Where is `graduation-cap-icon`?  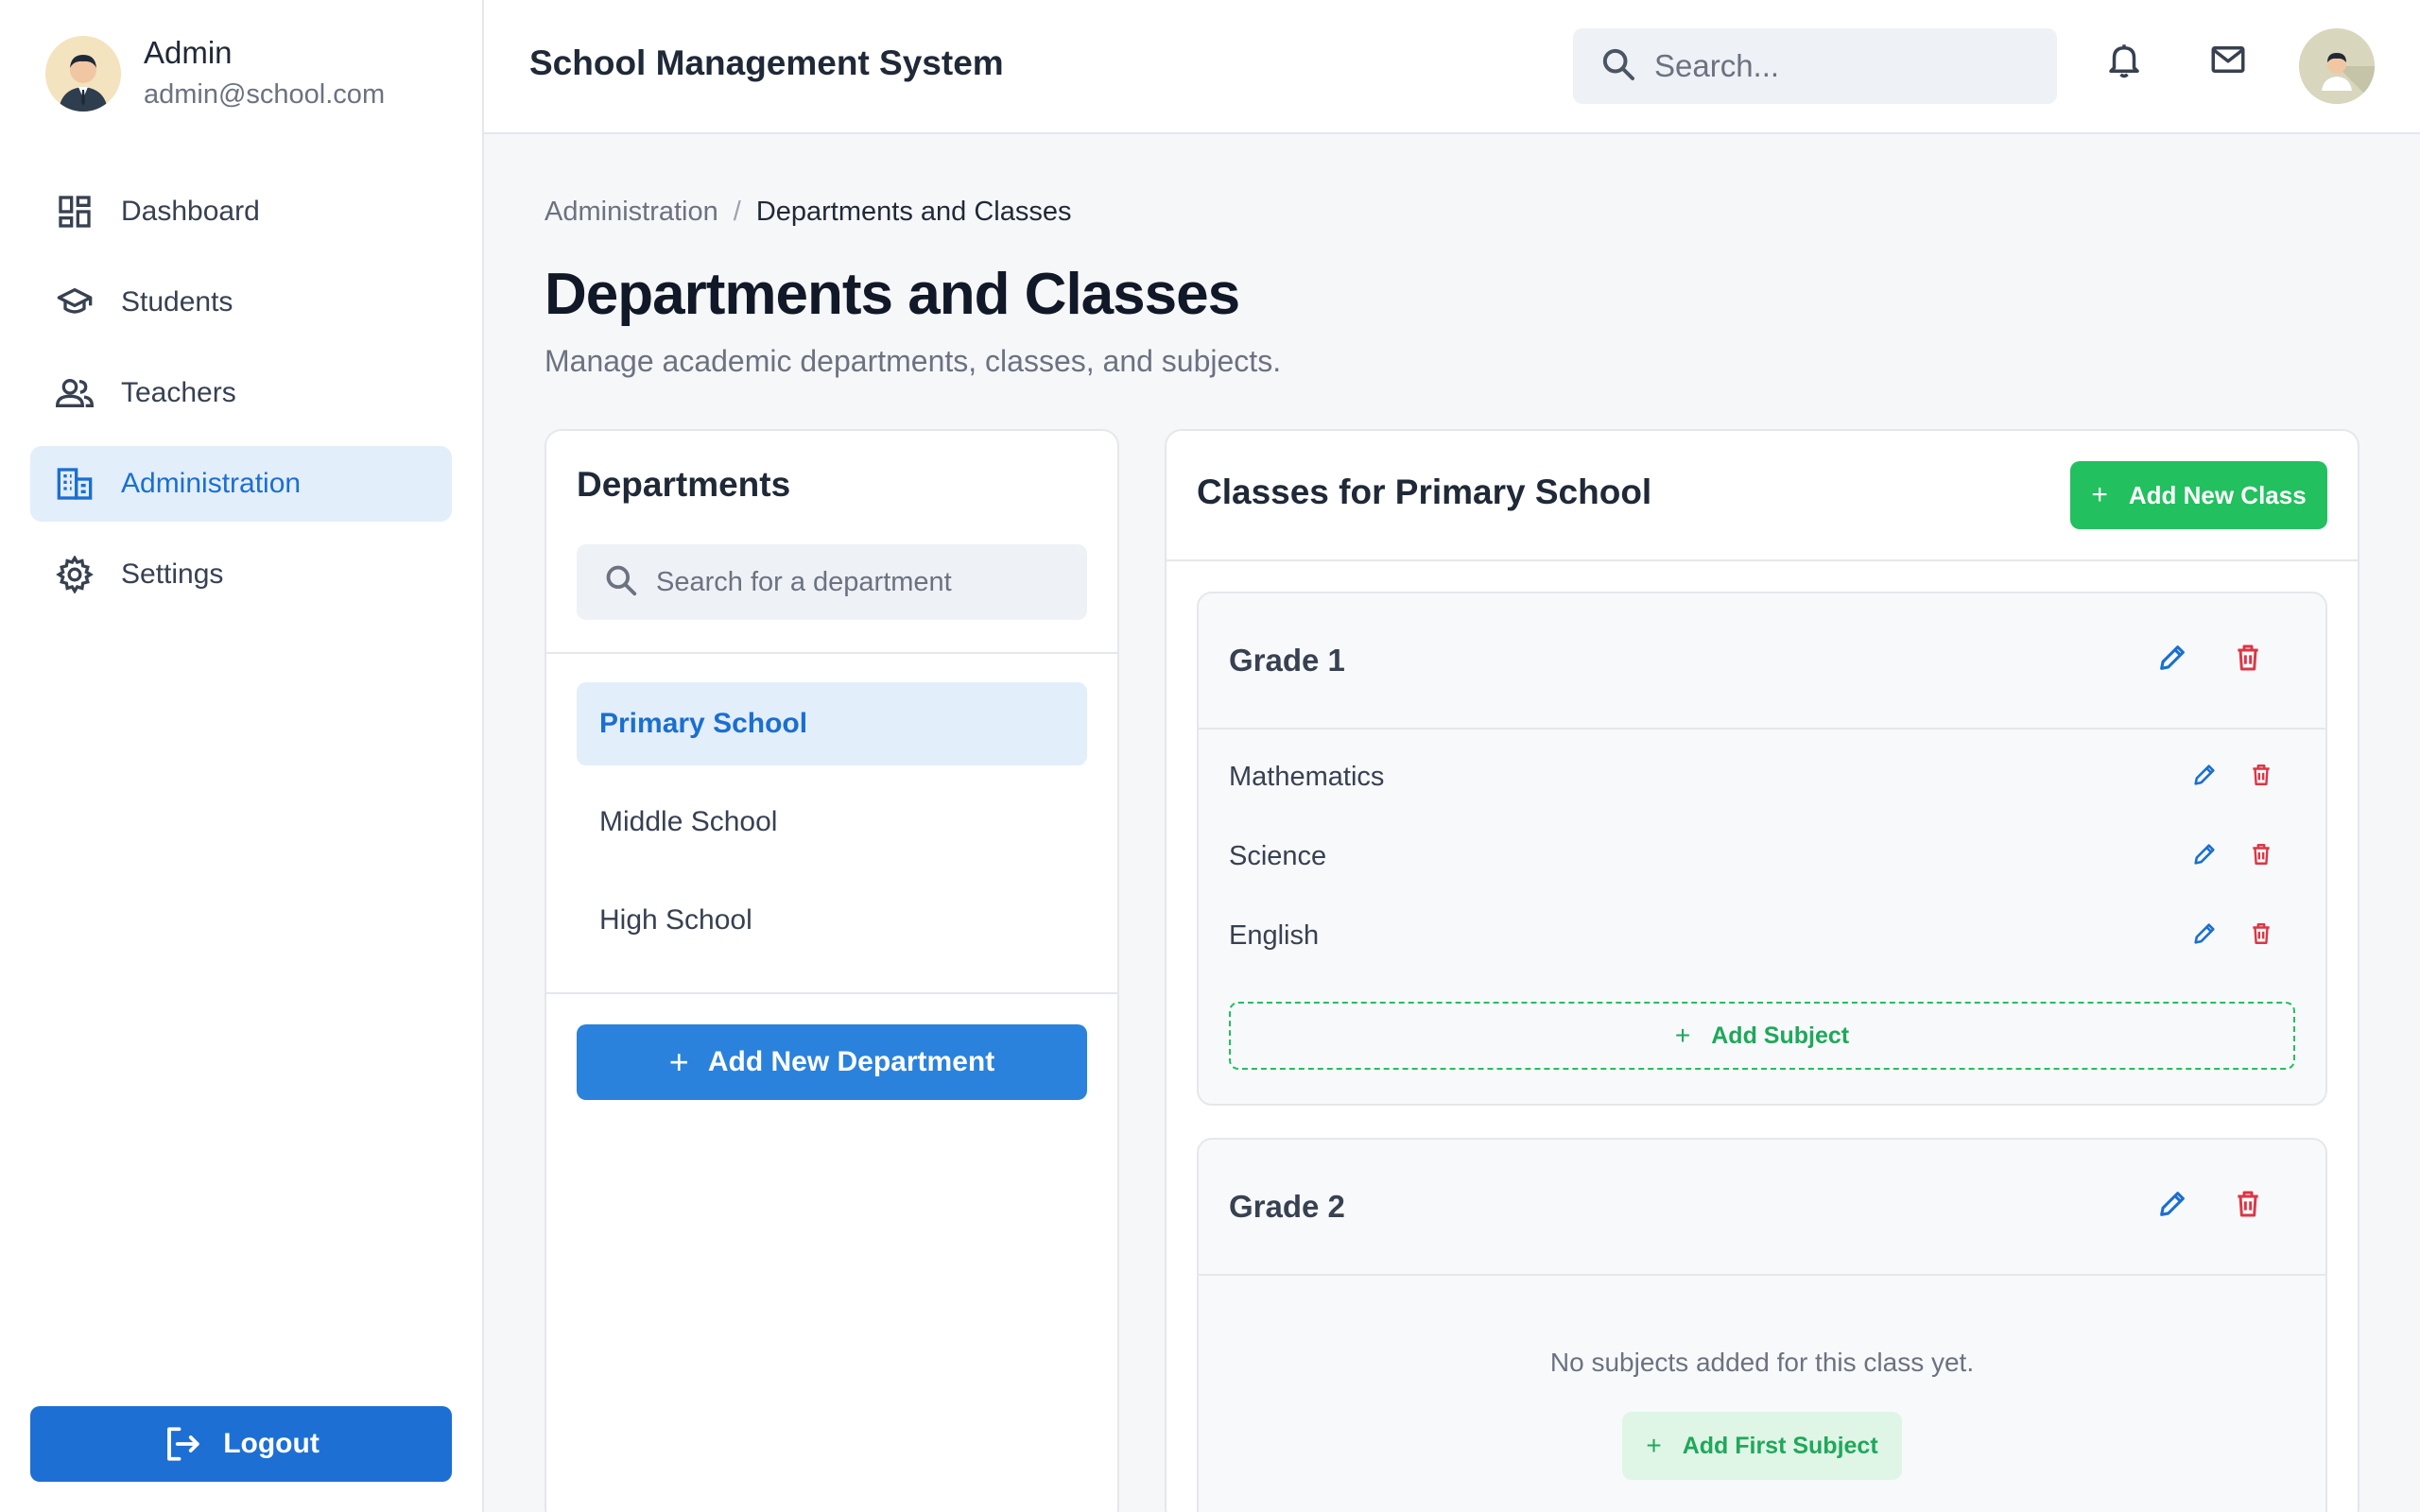 graduation-cap-icon is located at coordinates (75, 302).